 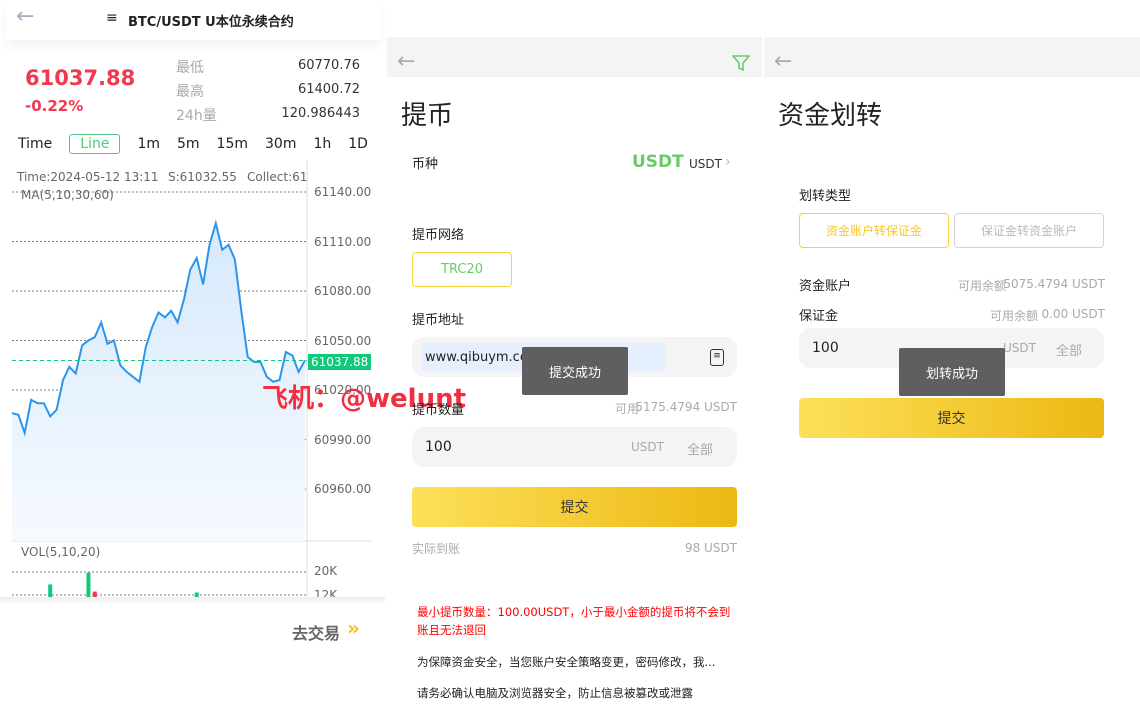 What do you see at coordinates (982, 286) in the screenshot?
I see `from-avail-label: 可用余额` at bounding box center [982, 286].